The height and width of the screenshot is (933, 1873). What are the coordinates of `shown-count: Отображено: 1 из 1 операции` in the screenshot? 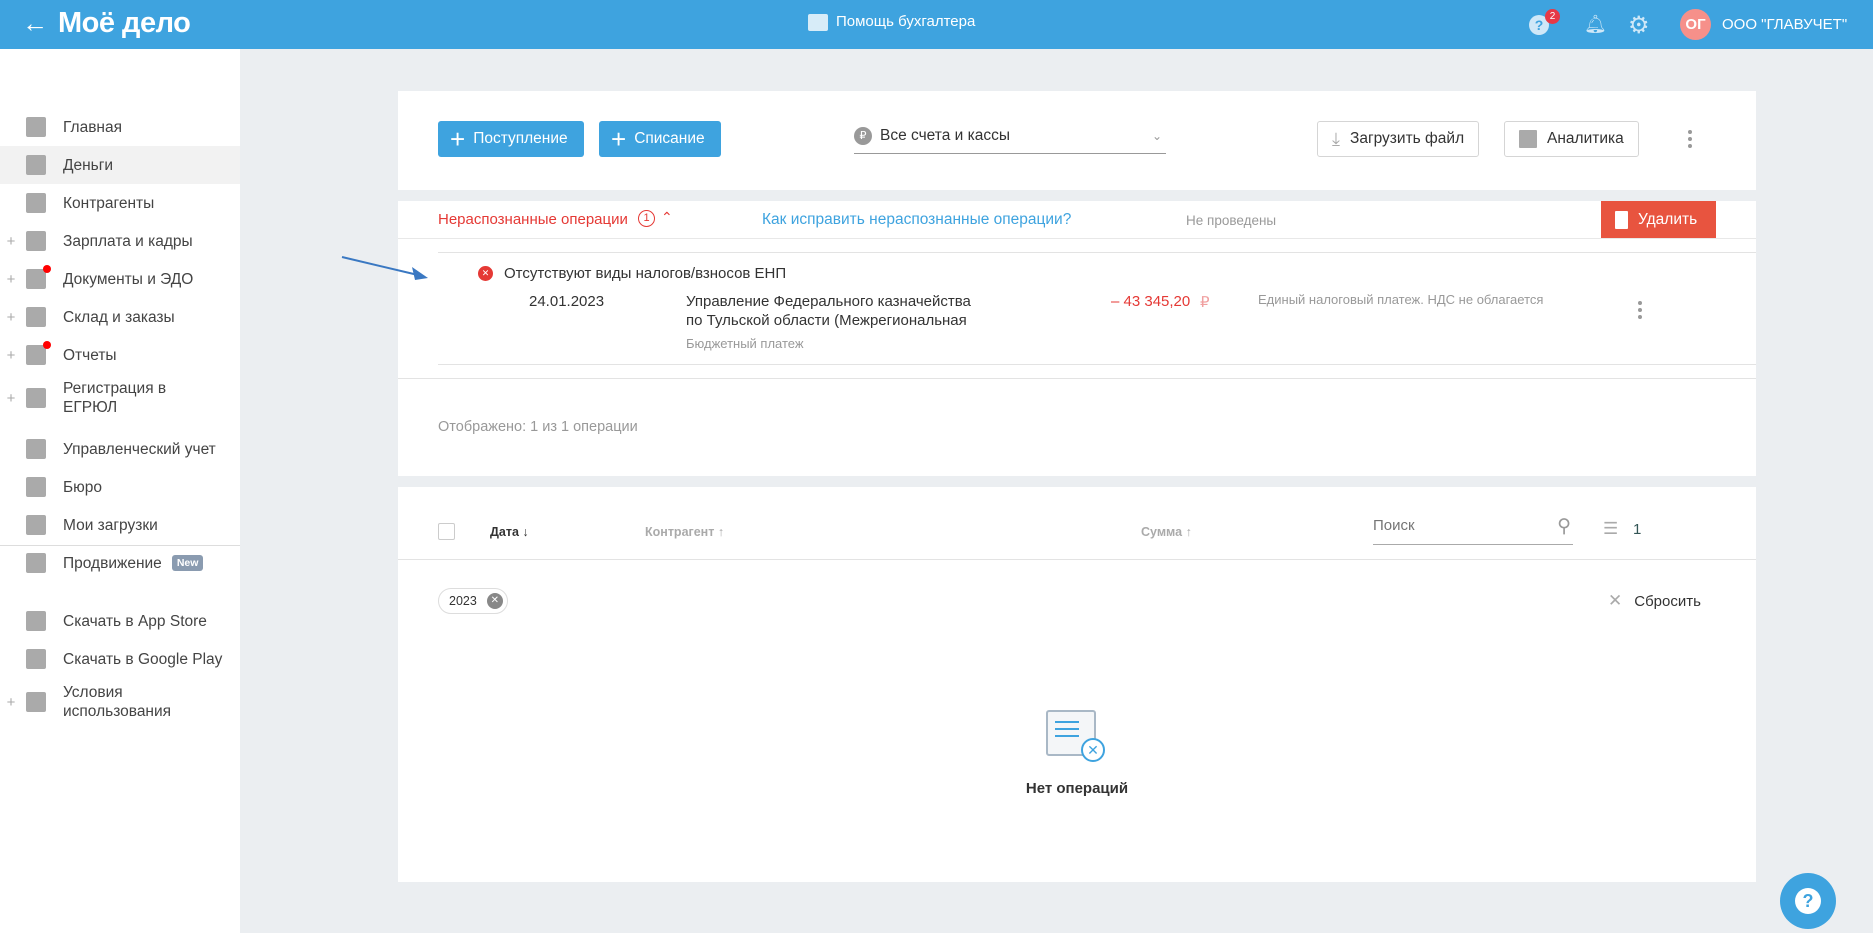 It's located at (538, 427).